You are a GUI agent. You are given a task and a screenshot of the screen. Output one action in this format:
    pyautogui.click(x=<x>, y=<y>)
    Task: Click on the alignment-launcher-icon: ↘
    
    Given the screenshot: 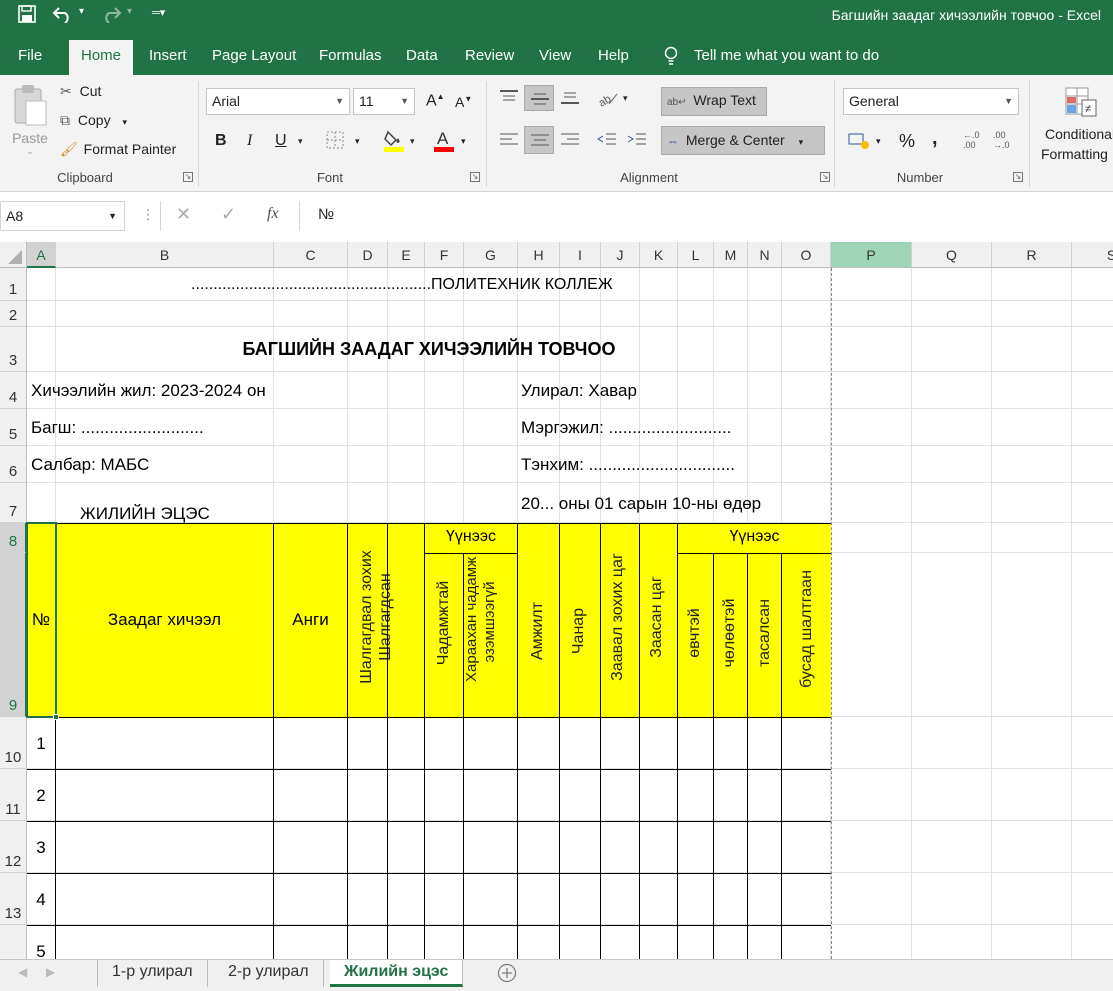 What is the action you would take?
    pyautogui.click(x=825, y=177)
    